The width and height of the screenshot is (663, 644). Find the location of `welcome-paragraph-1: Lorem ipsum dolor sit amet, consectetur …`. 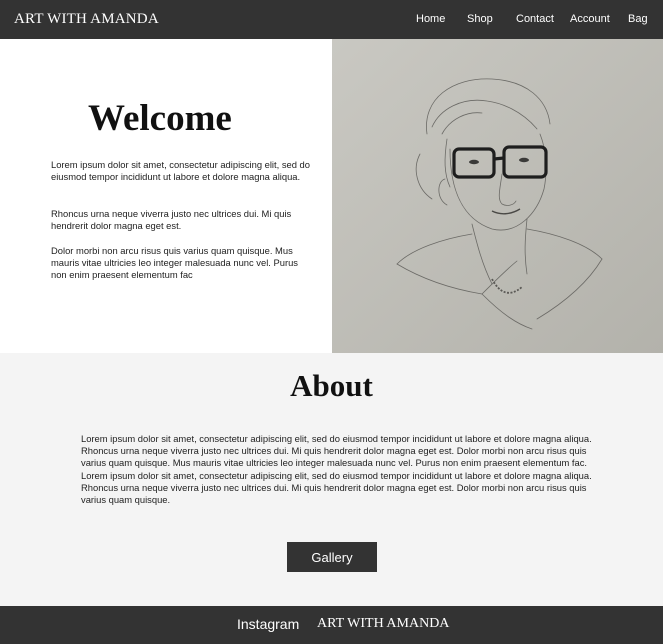

welcome-paragraph-1: Lorem ipsum dolor sit amet, consectetur … is located at coordinates (180, 170).